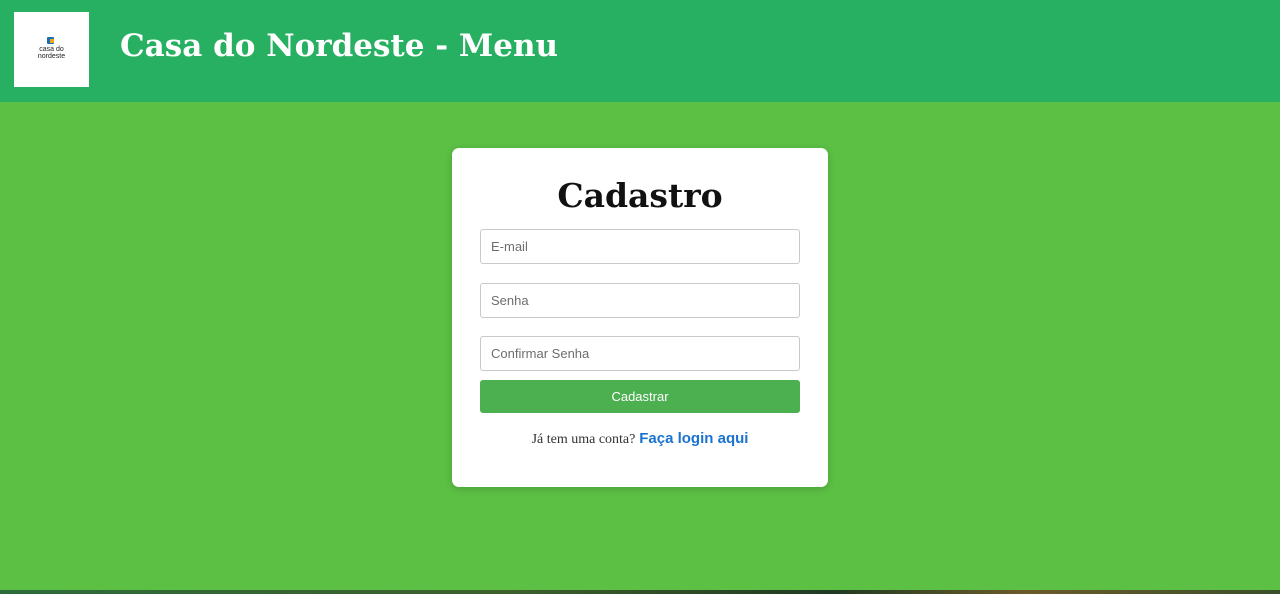 The image size is (1280, 594). Describe the element at coordinates (583, 439) in the screenshot. I see `login-prompt-text: Já tem uma conta?` at that location.